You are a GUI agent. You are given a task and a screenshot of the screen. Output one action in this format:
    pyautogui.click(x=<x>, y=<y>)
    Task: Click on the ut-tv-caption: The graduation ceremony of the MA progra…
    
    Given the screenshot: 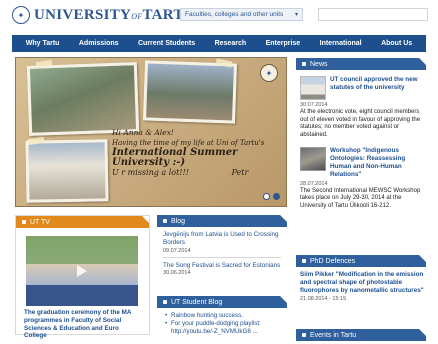 What is the action you would take?
    pyautogui.click(x=82, y=324)
    